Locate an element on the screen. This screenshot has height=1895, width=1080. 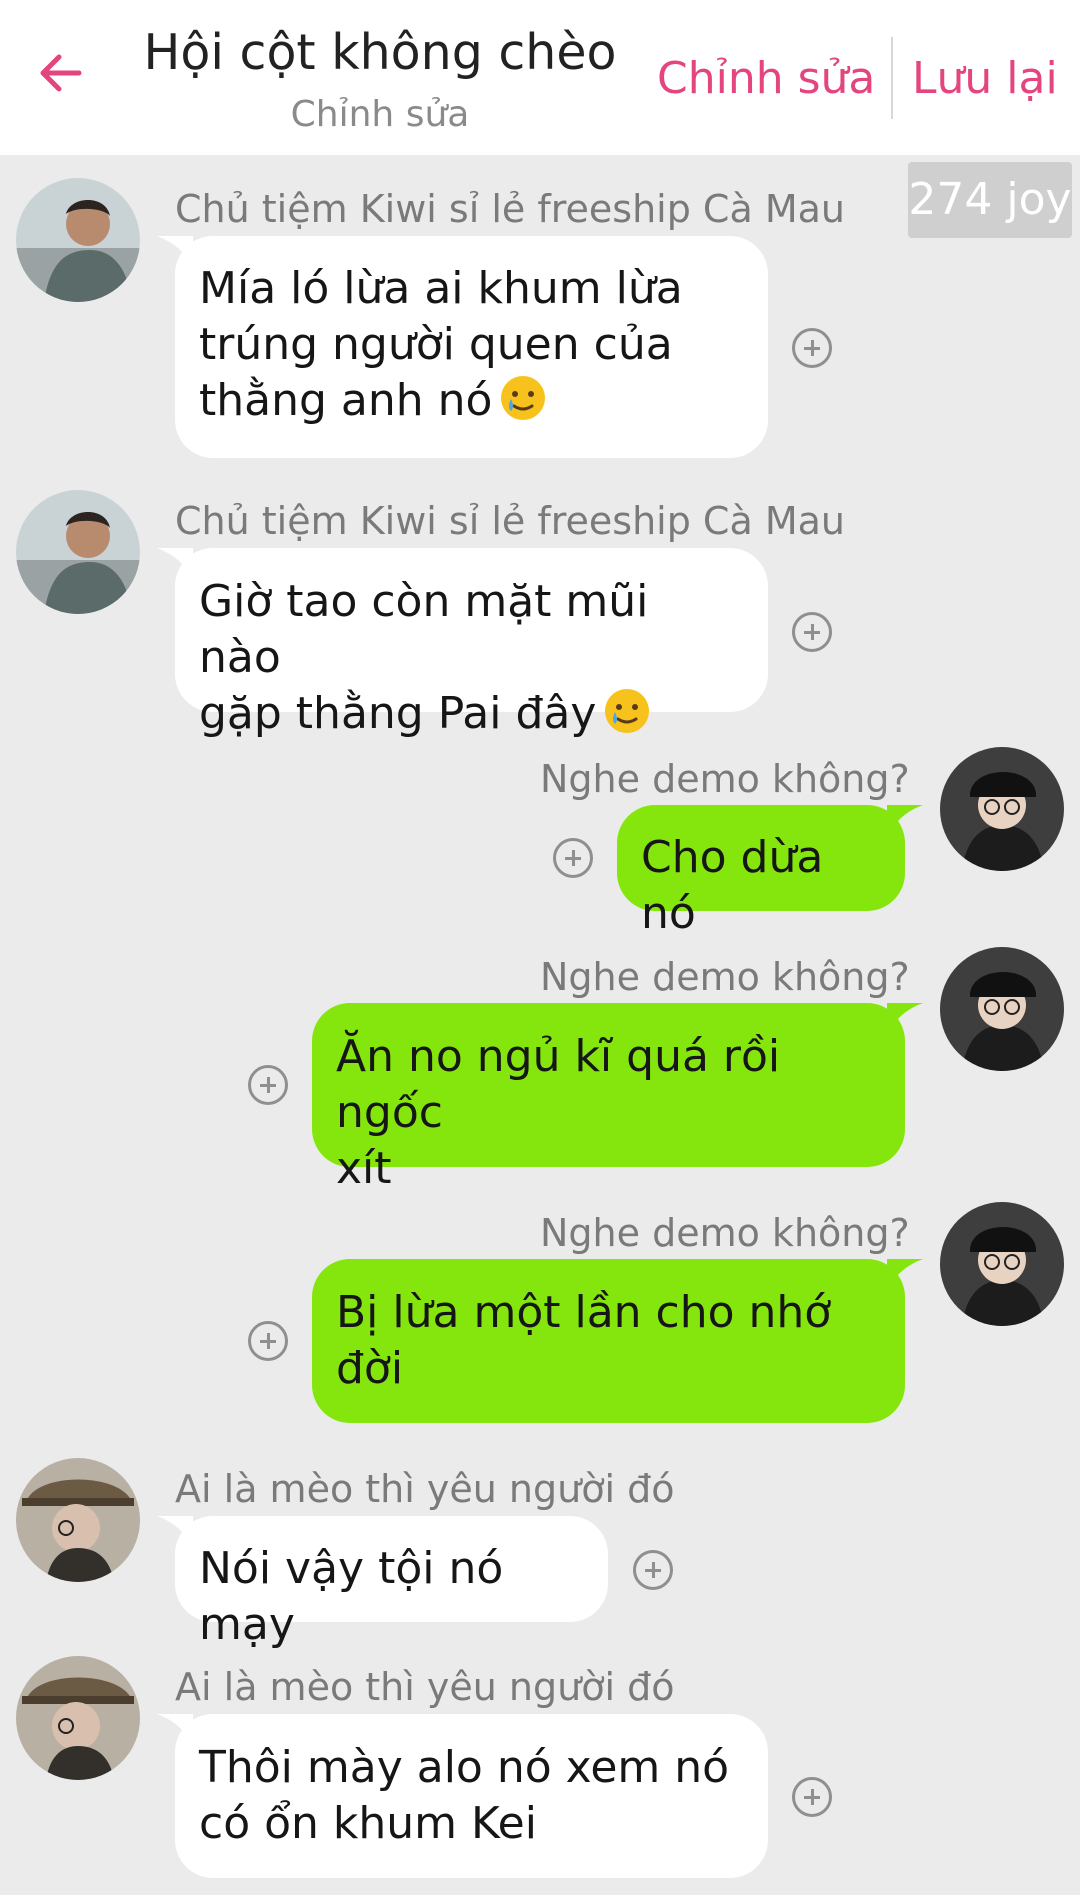
header-divider is located at coordinates (892, 78).